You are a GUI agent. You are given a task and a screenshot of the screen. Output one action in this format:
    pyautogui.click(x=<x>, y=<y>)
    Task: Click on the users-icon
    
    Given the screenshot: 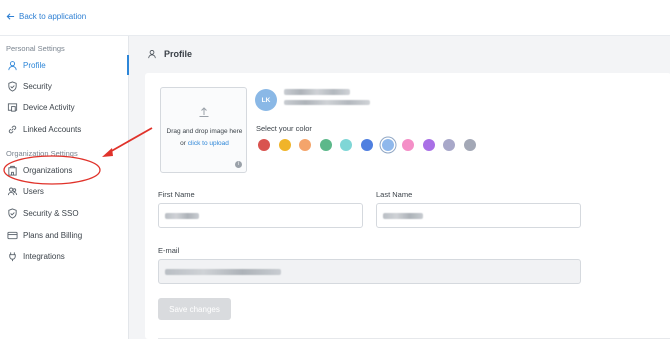 What is the action you would take?
    pyautogui.click(x=12, y=191)
    